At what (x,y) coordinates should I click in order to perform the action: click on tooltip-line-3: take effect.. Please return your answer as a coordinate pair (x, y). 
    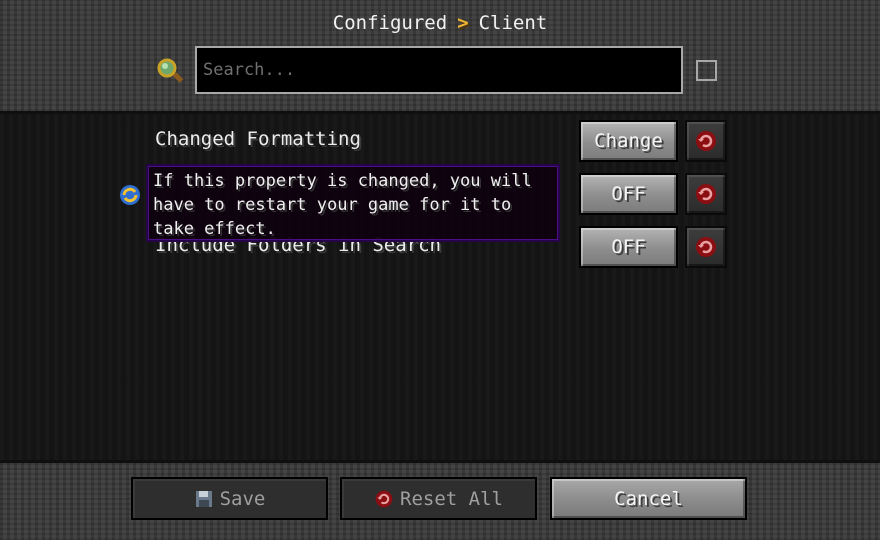
    Looking at the image, I should click on (214, 229).